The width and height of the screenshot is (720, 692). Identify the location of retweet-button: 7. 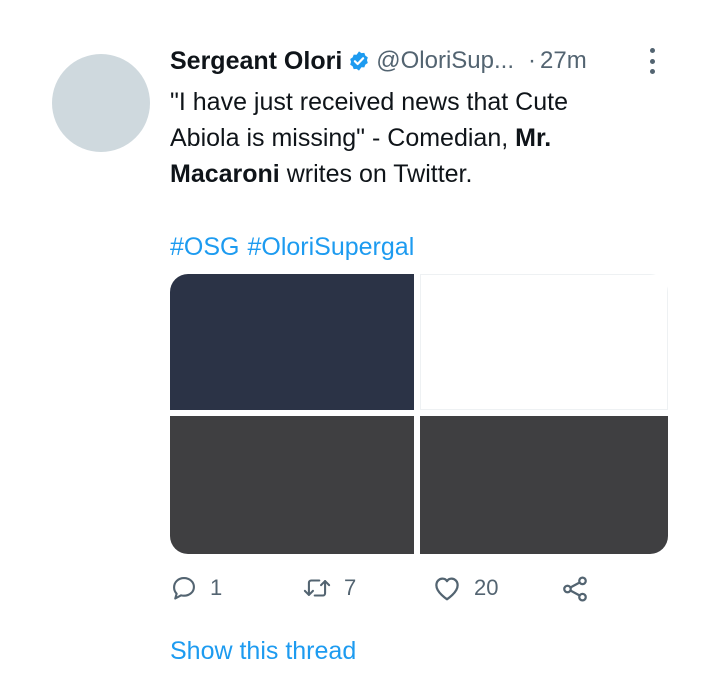
(329, 588).